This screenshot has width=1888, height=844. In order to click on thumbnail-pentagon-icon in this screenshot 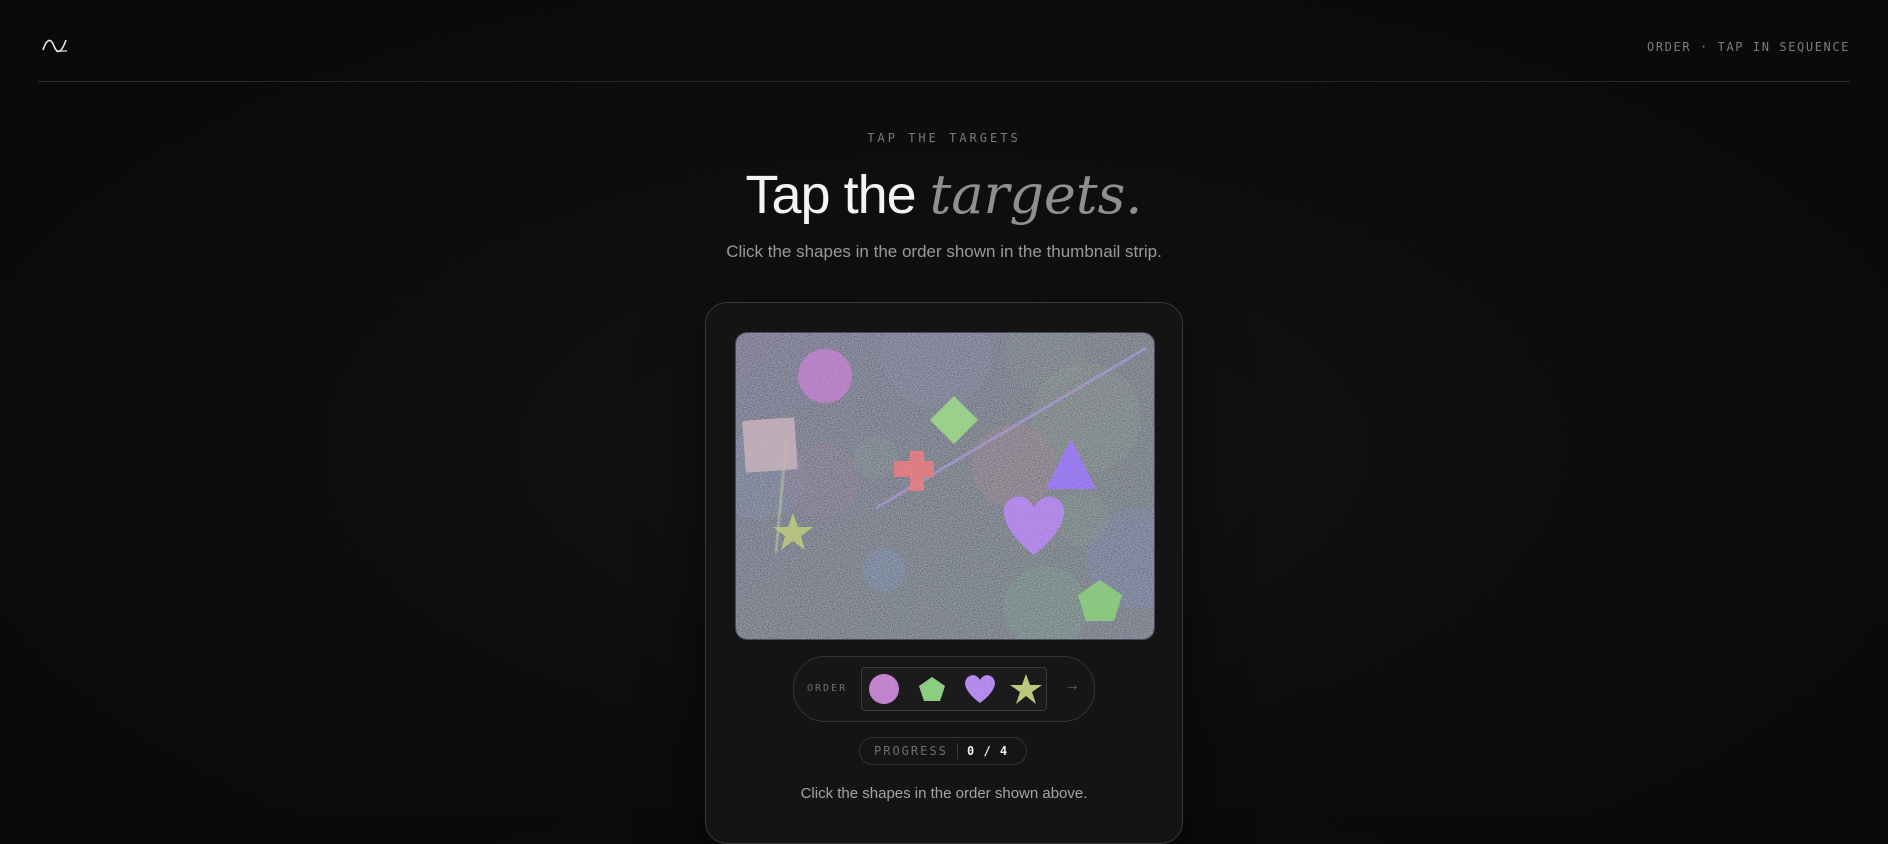, I will do `click(932, 689)`.